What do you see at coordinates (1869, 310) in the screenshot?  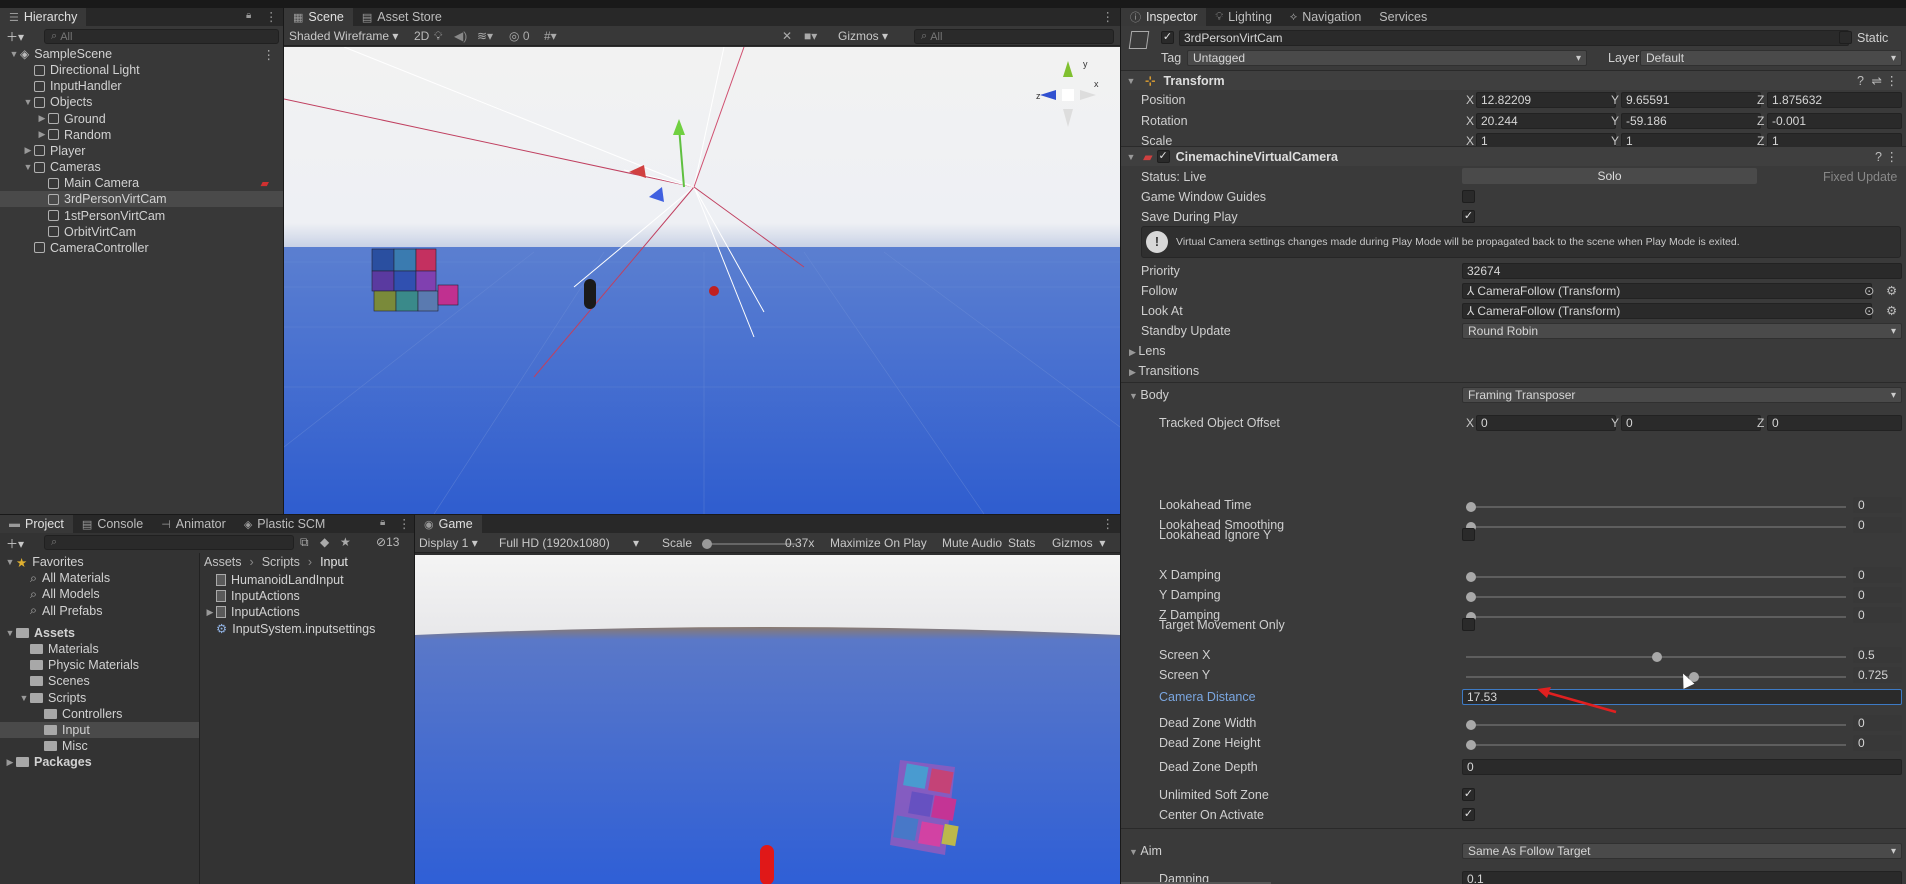 I see `lookat-picker-icon: ⊙` at bounding box center [1869, 310].